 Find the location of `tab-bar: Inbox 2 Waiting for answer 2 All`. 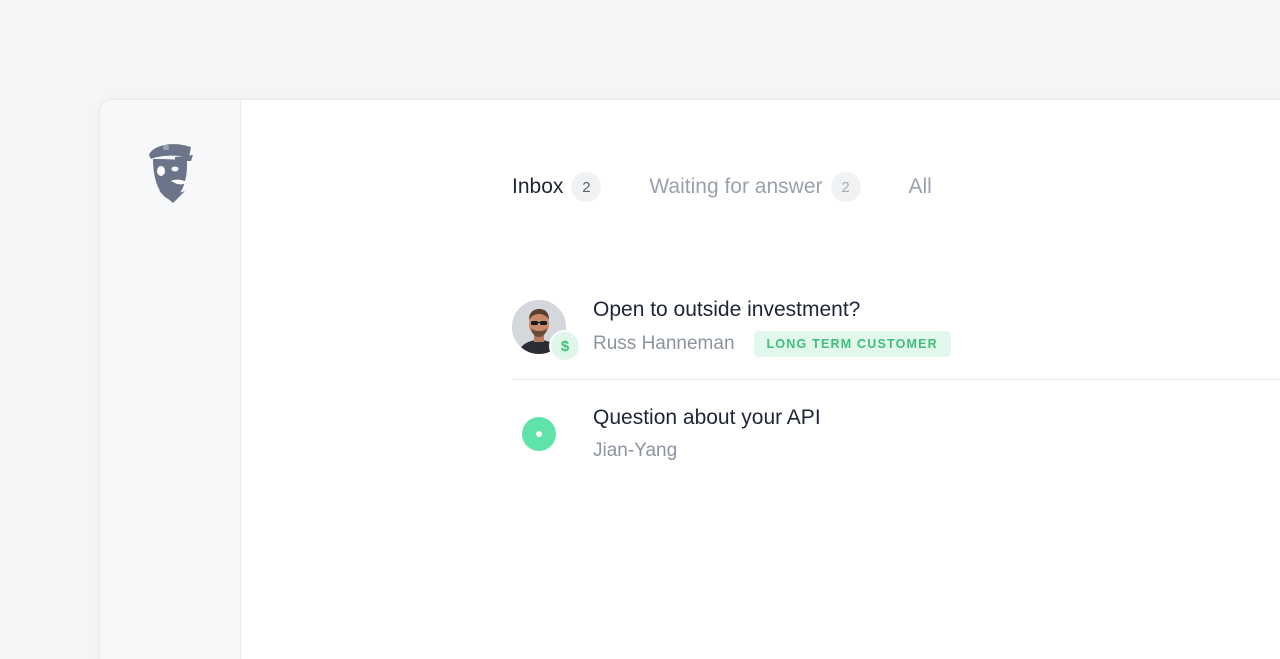

tab-bar: Inbox 2 Waiting for answer 2 All is located at coordinates (746, 187).